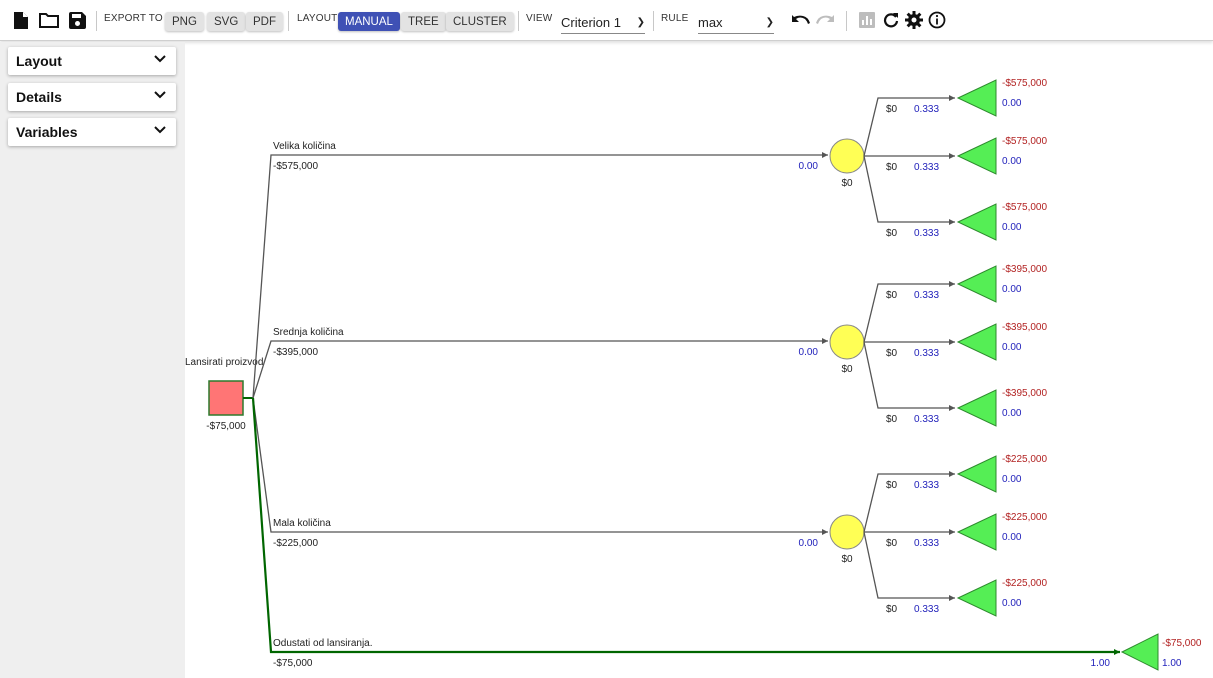 The image size is (1213, 678). Describe the element at coordinates (423, 21) in the screenshot. I see `layout-tree-button: TREE` at that location.